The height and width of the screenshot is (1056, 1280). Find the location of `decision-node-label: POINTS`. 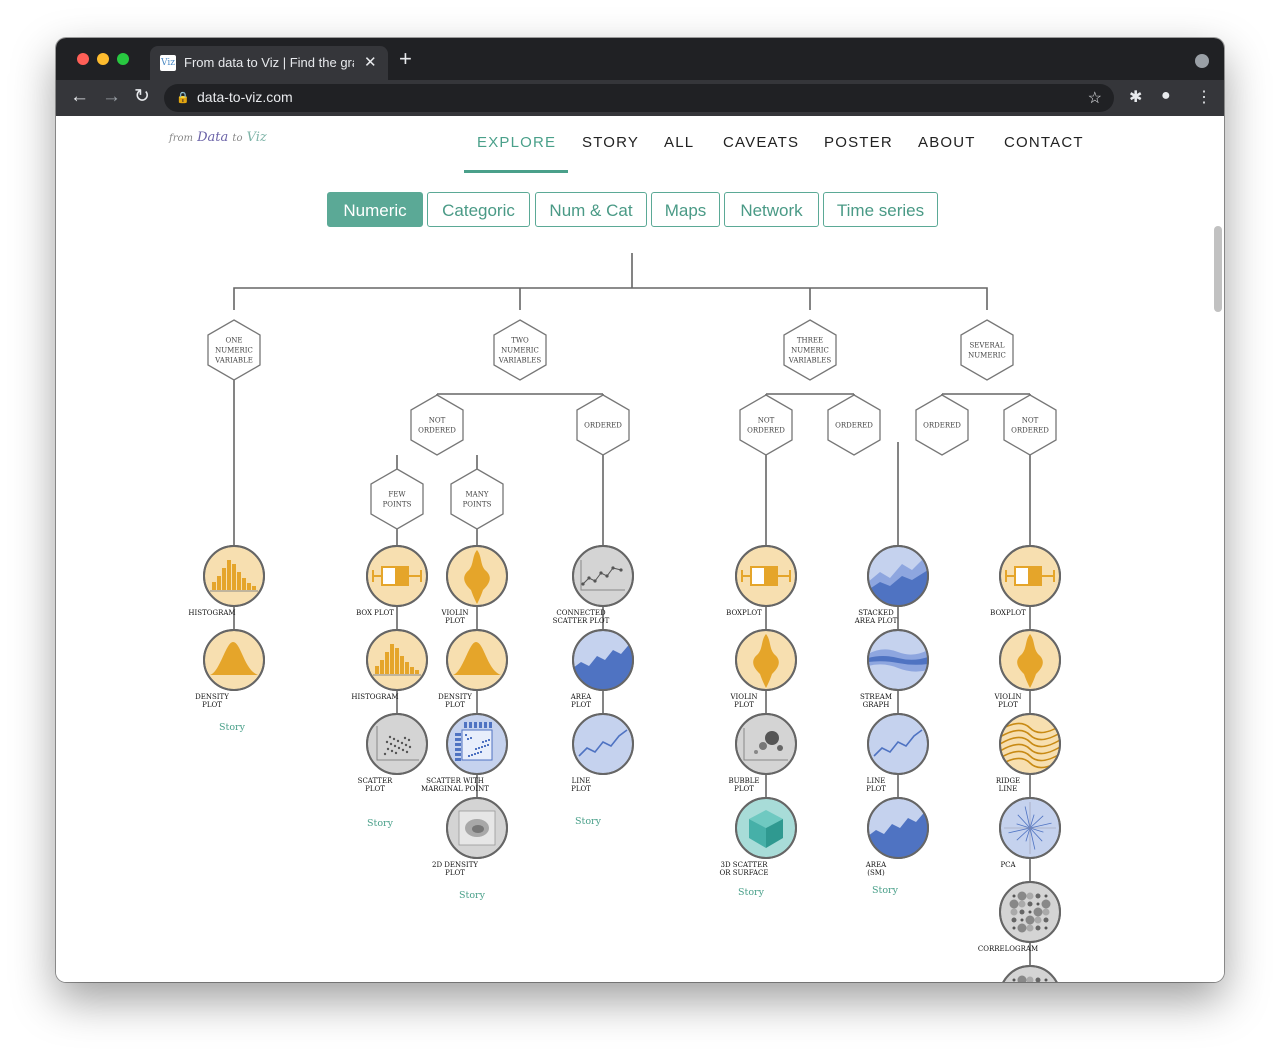

decision-node-label: POINTS is located at coordinates (397, 505).